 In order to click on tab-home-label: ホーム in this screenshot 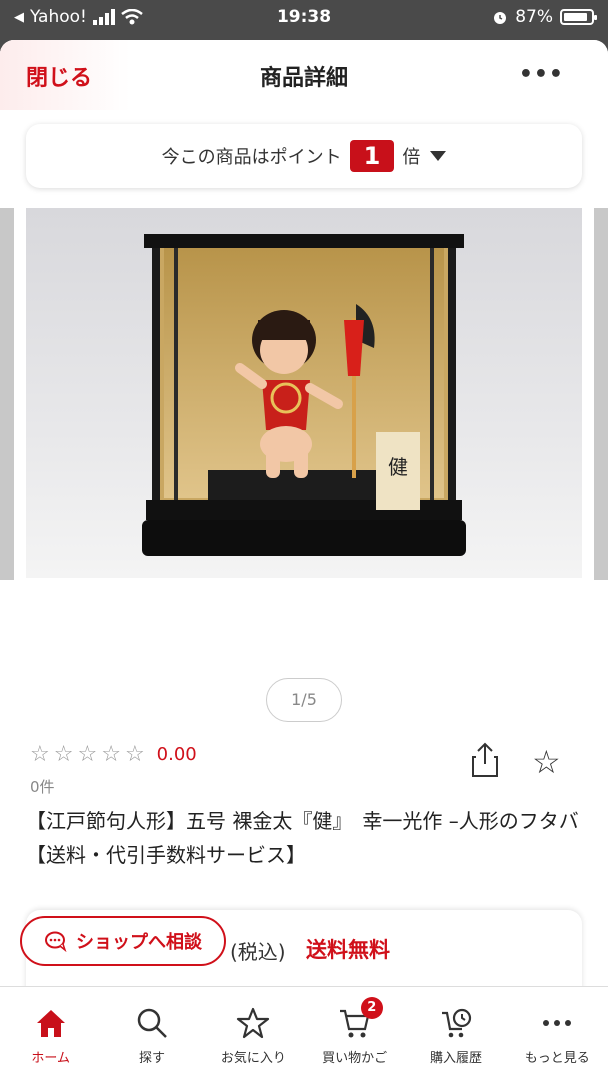, I will do `click(50, 1058)`.